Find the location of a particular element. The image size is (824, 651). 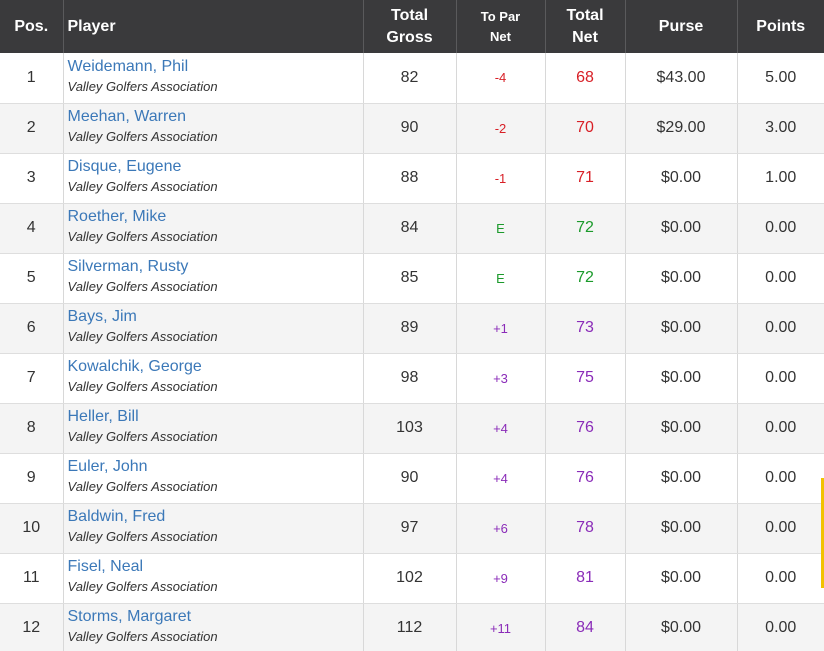

header-pos: Pos. is located at coordinates (32, 26).